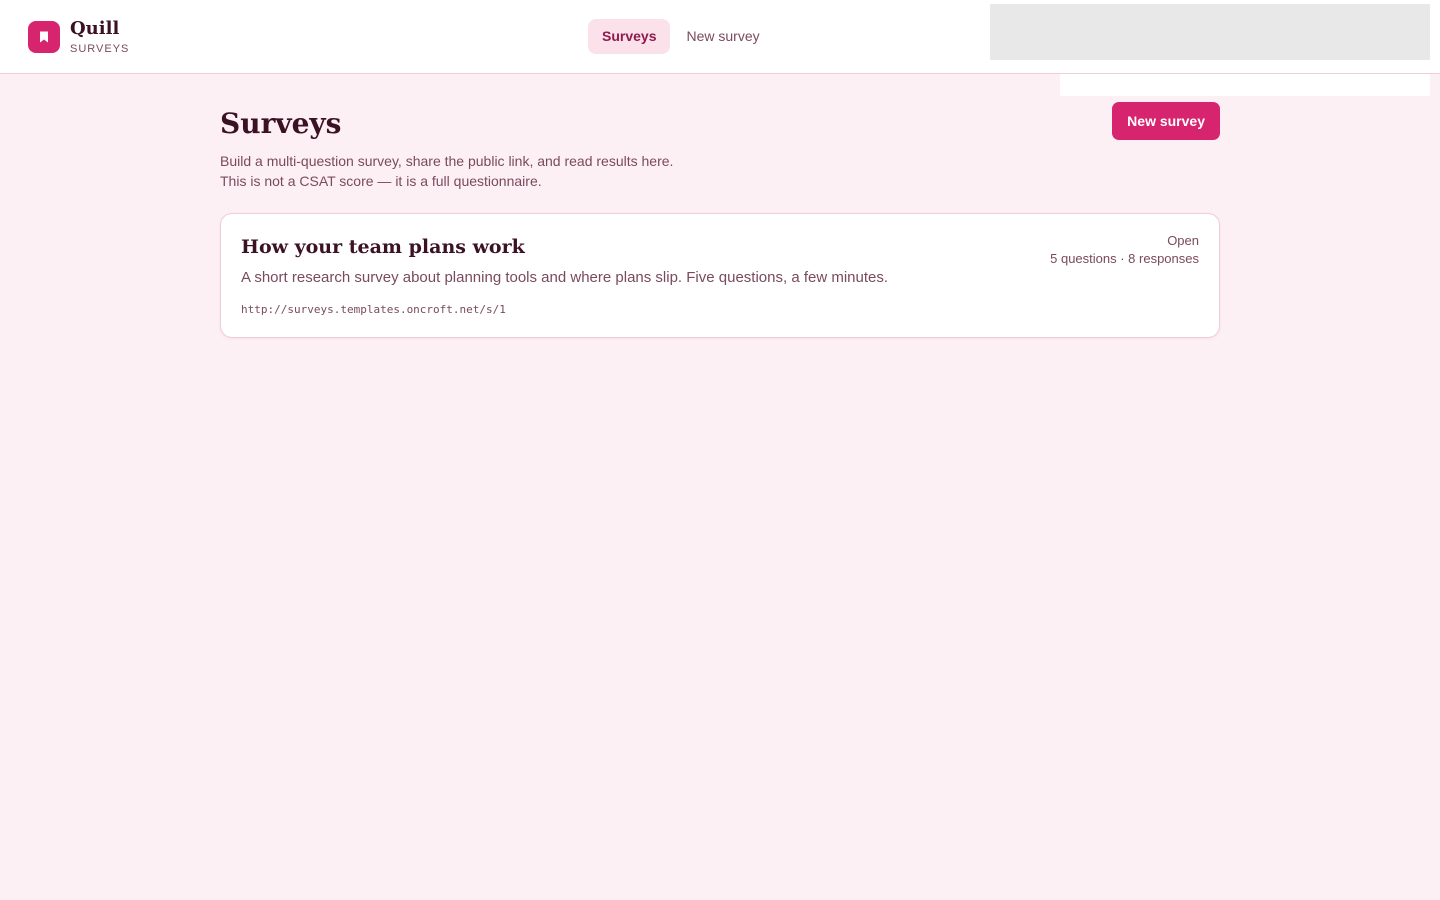  Describe the element at coordinates (383, 247) in the screenshot. I see `survey-title: How your team plans work` at that location.